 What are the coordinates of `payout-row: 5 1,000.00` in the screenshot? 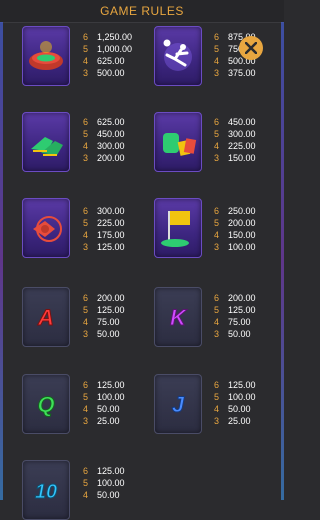 It's located at (108, 49).